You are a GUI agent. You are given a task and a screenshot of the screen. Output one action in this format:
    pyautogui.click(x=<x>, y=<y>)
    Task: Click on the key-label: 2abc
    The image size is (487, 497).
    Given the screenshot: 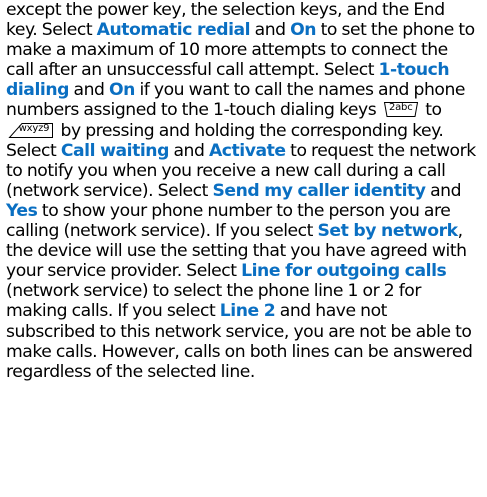 What is the action you would take?
    pyautogui.click(x=400, y=108)
    